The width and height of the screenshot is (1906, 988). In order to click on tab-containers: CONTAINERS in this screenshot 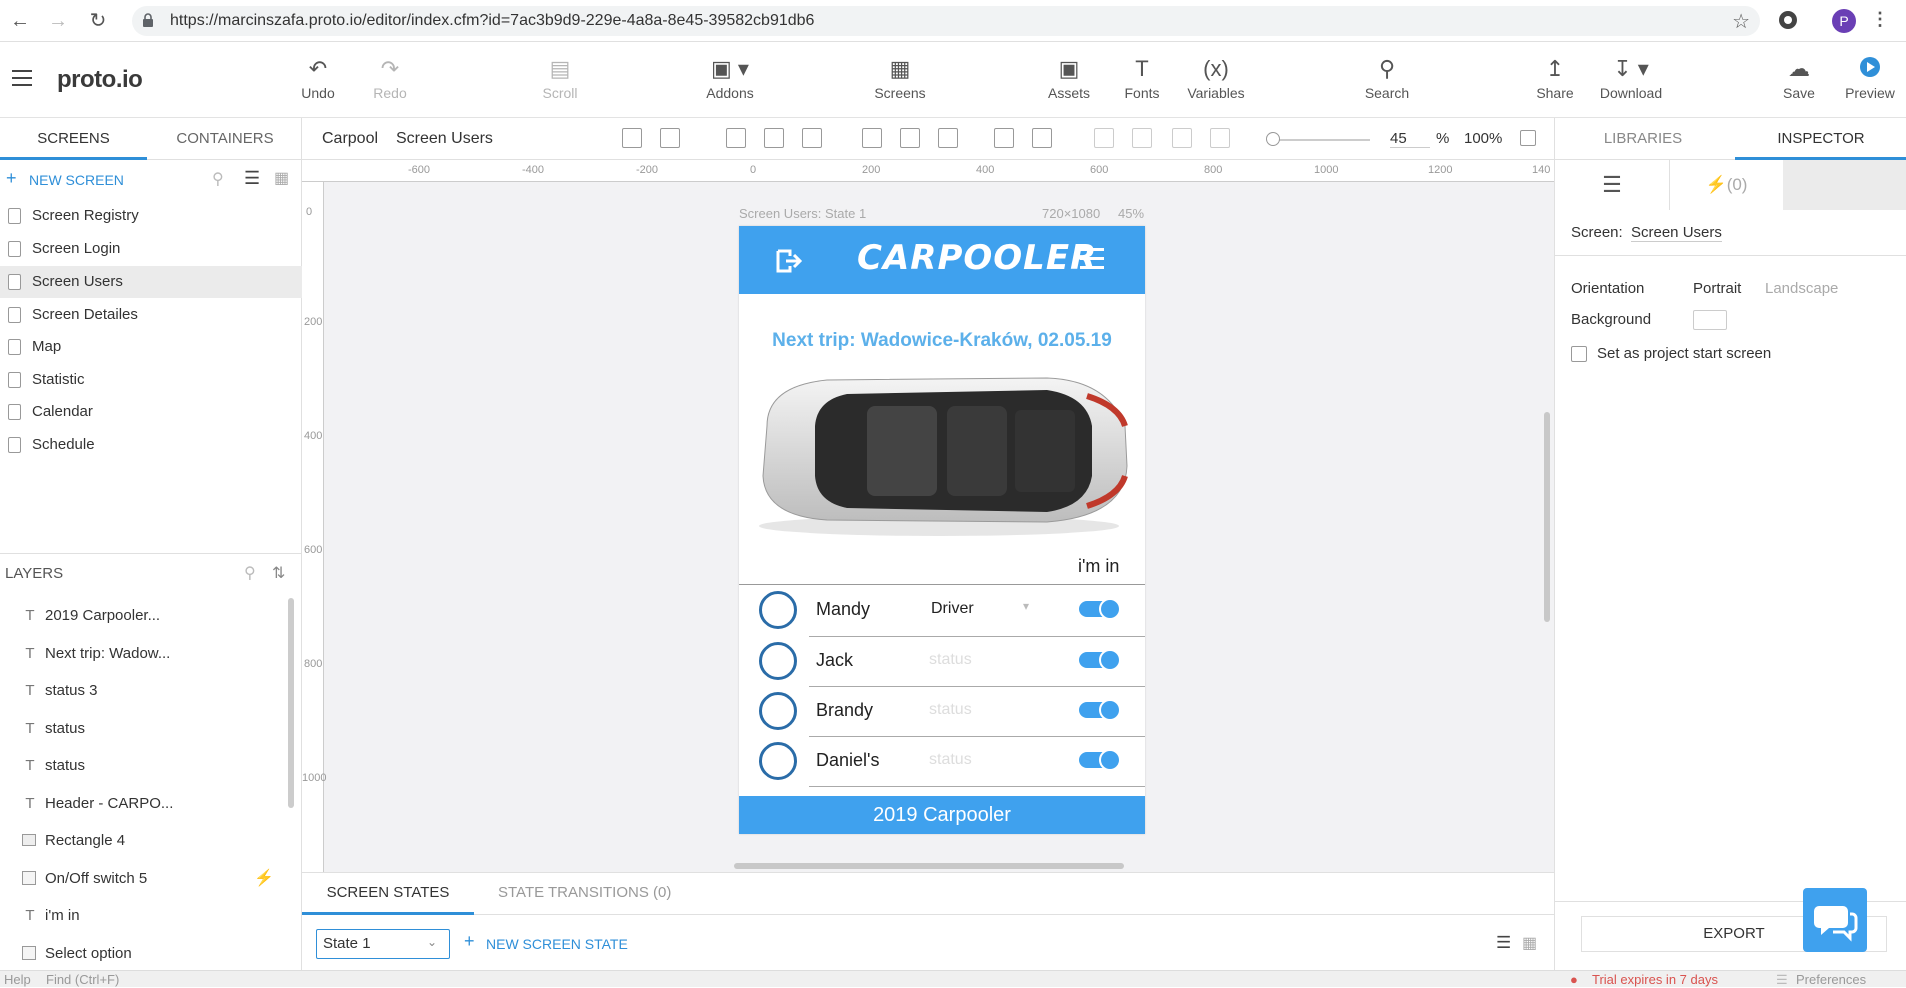, I will do `click(225, 139)`.